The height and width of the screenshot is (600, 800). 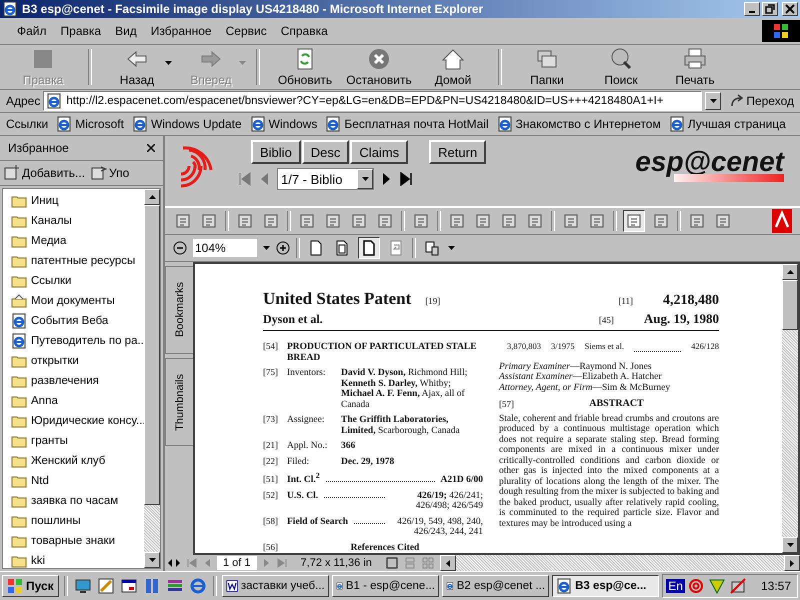 I want to click on toolbar-button: Печать, so click(x=695, y=67).